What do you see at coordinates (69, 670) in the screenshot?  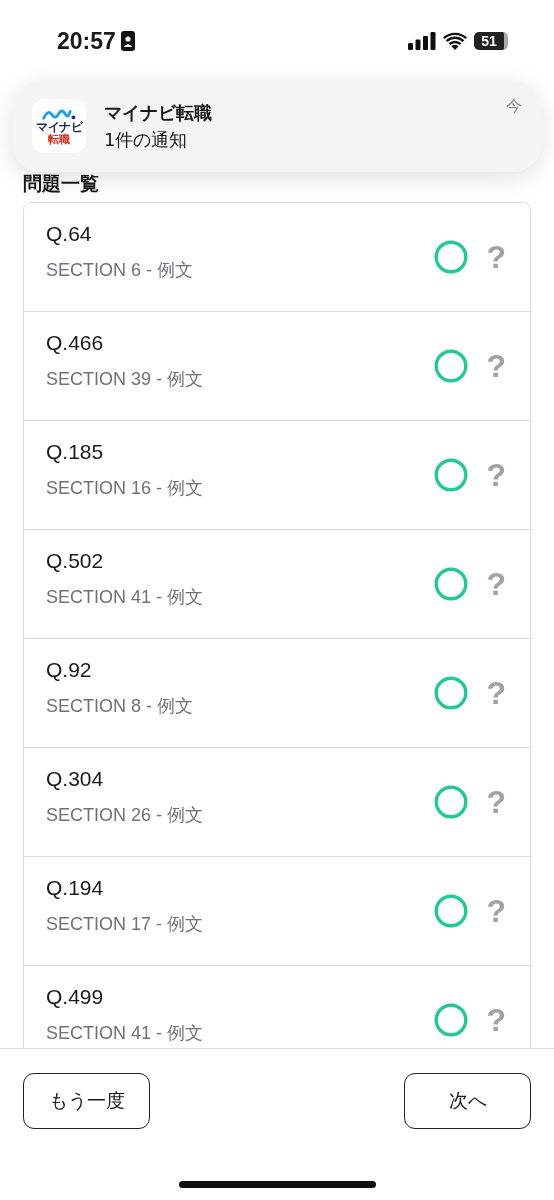 I see `question-number: Q.92` at bounding box center [69, 670].